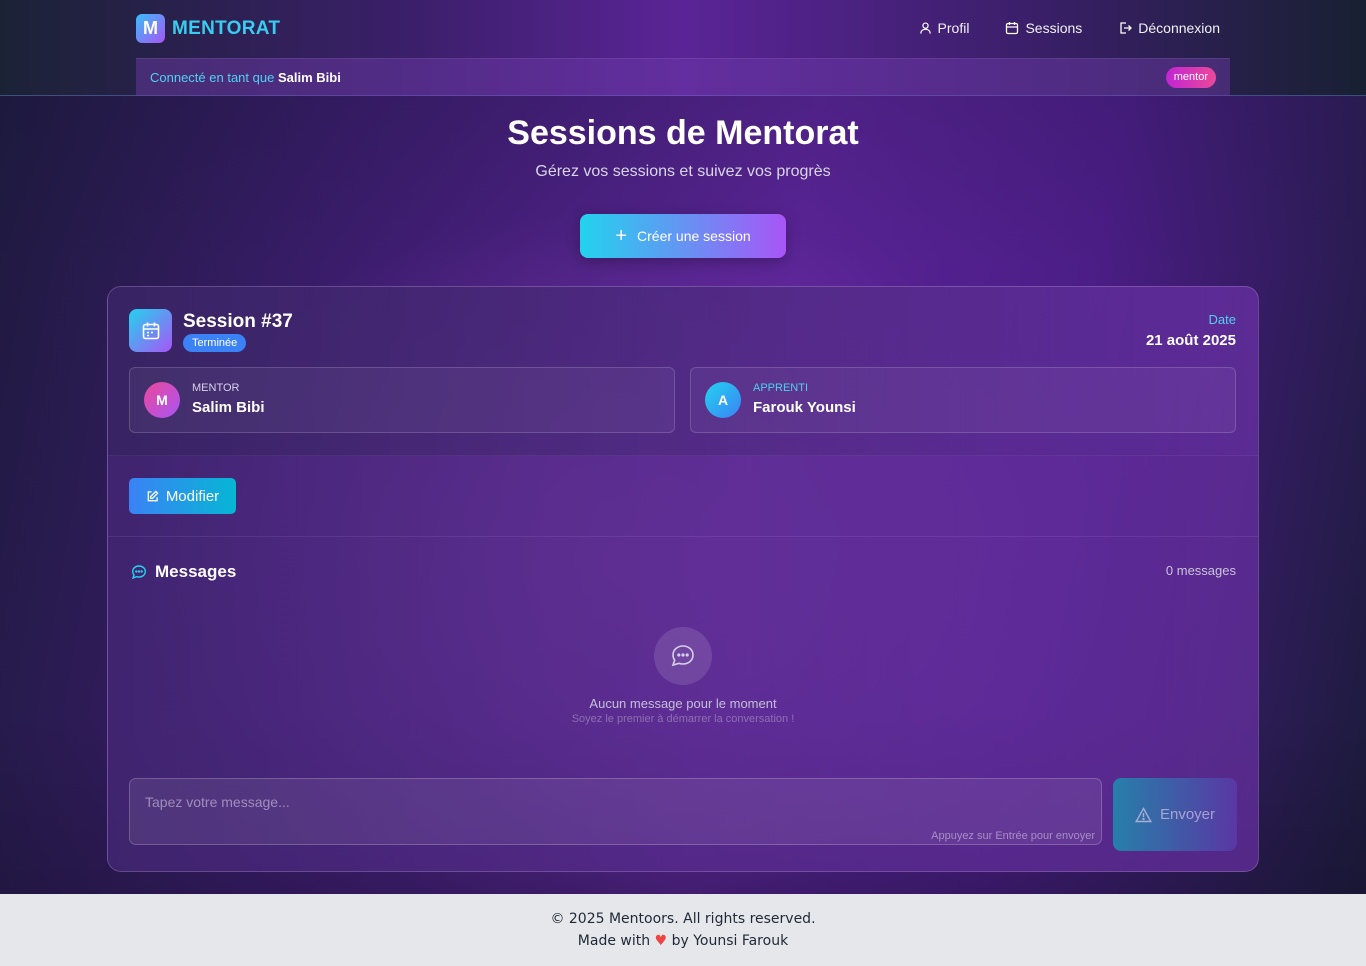 The width and height of the screenshot is (1366, 966). What do you see at coordinates (963, 400) in the screenshot?
I see `apprentice-box: A APPRENTI Farouk Younsi` at bounding box center [963, 400].